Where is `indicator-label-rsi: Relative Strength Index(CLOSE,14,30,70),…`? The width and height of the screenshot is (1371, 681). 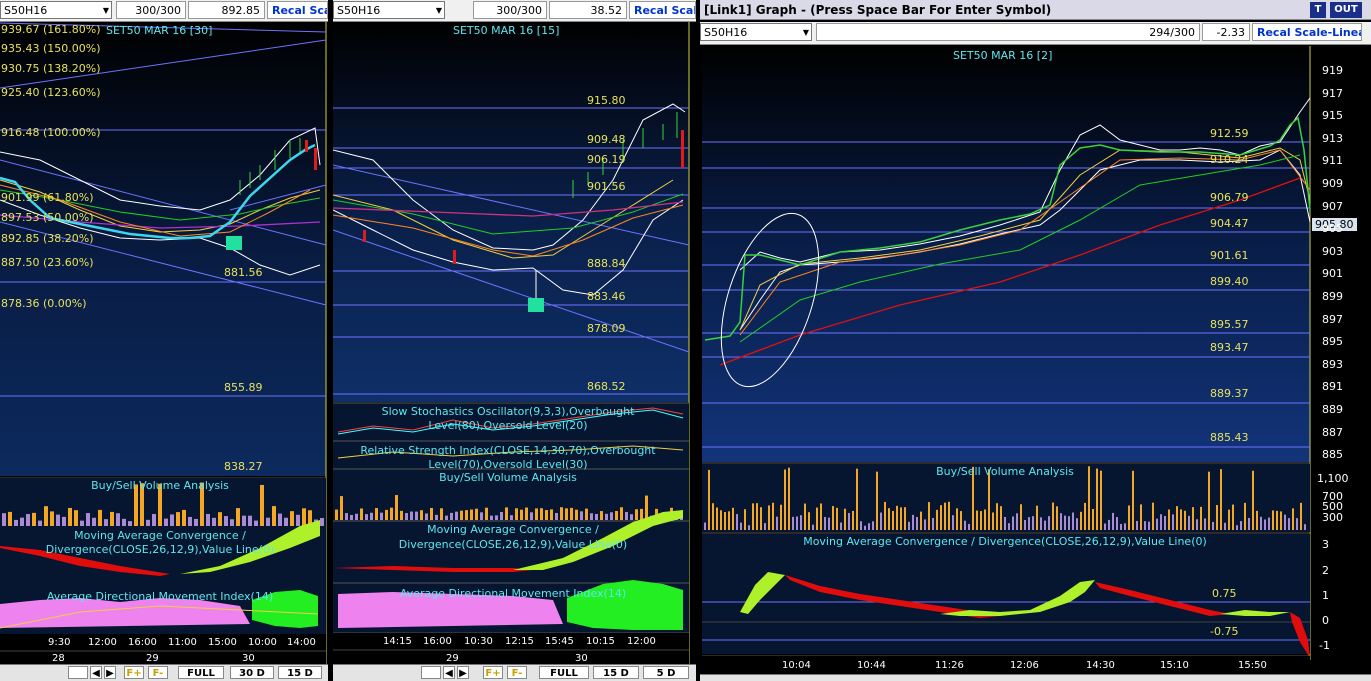 indicator-label-rsi: Relative Strength Index(CLOSE,14,30,70),… is located at coordinates (508, 457).